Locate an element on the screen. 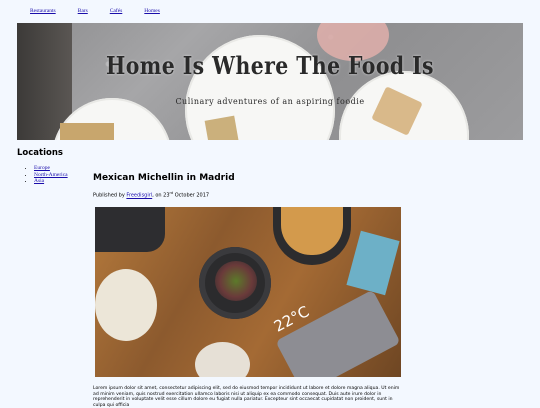 This screenshot has width=540, height=408. nav-link-cafes: Cafés is located at coordinates (116, 11).